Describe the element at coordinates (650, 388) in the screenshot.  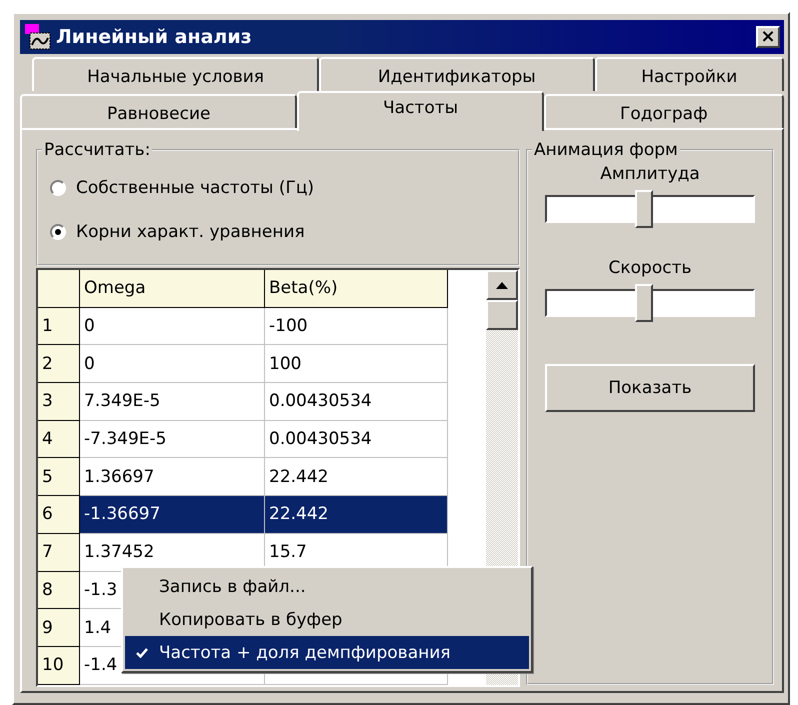
I see `show-button: Показать` at that location.